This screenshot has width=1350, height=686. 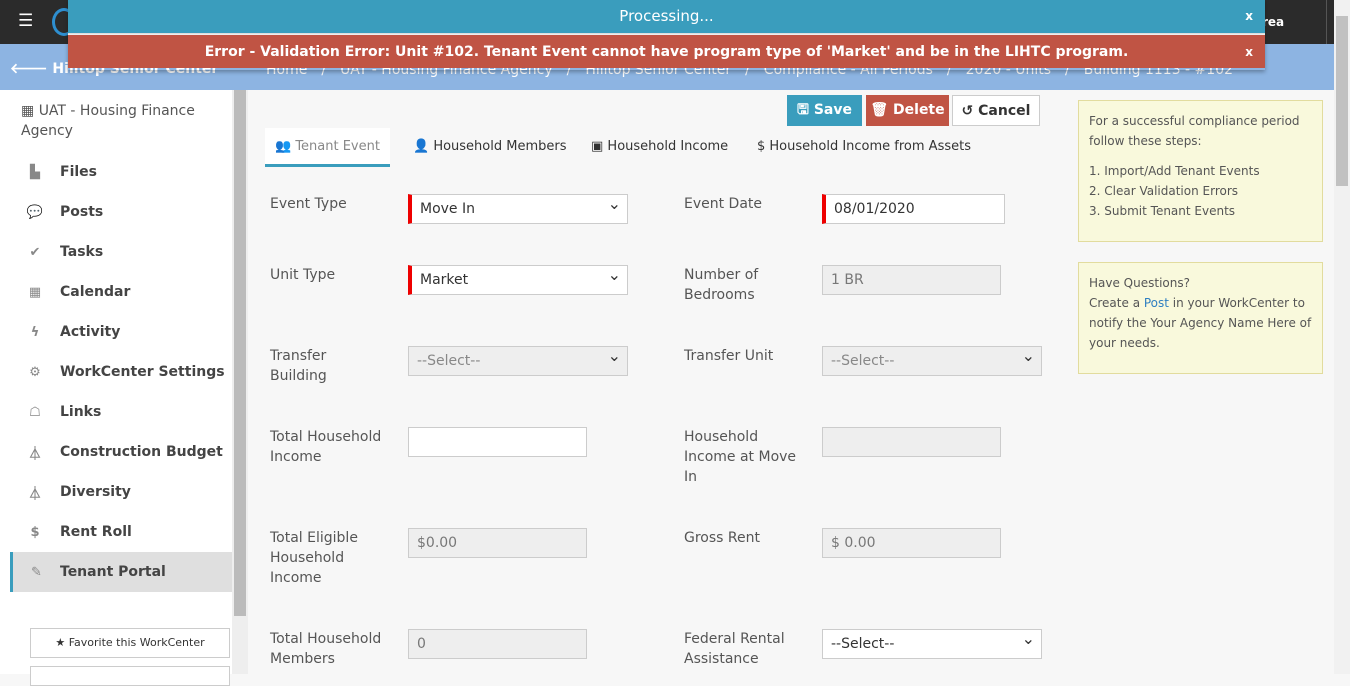 I want to click on questions-title: Have Questions?, so click(x=1139, y=283).